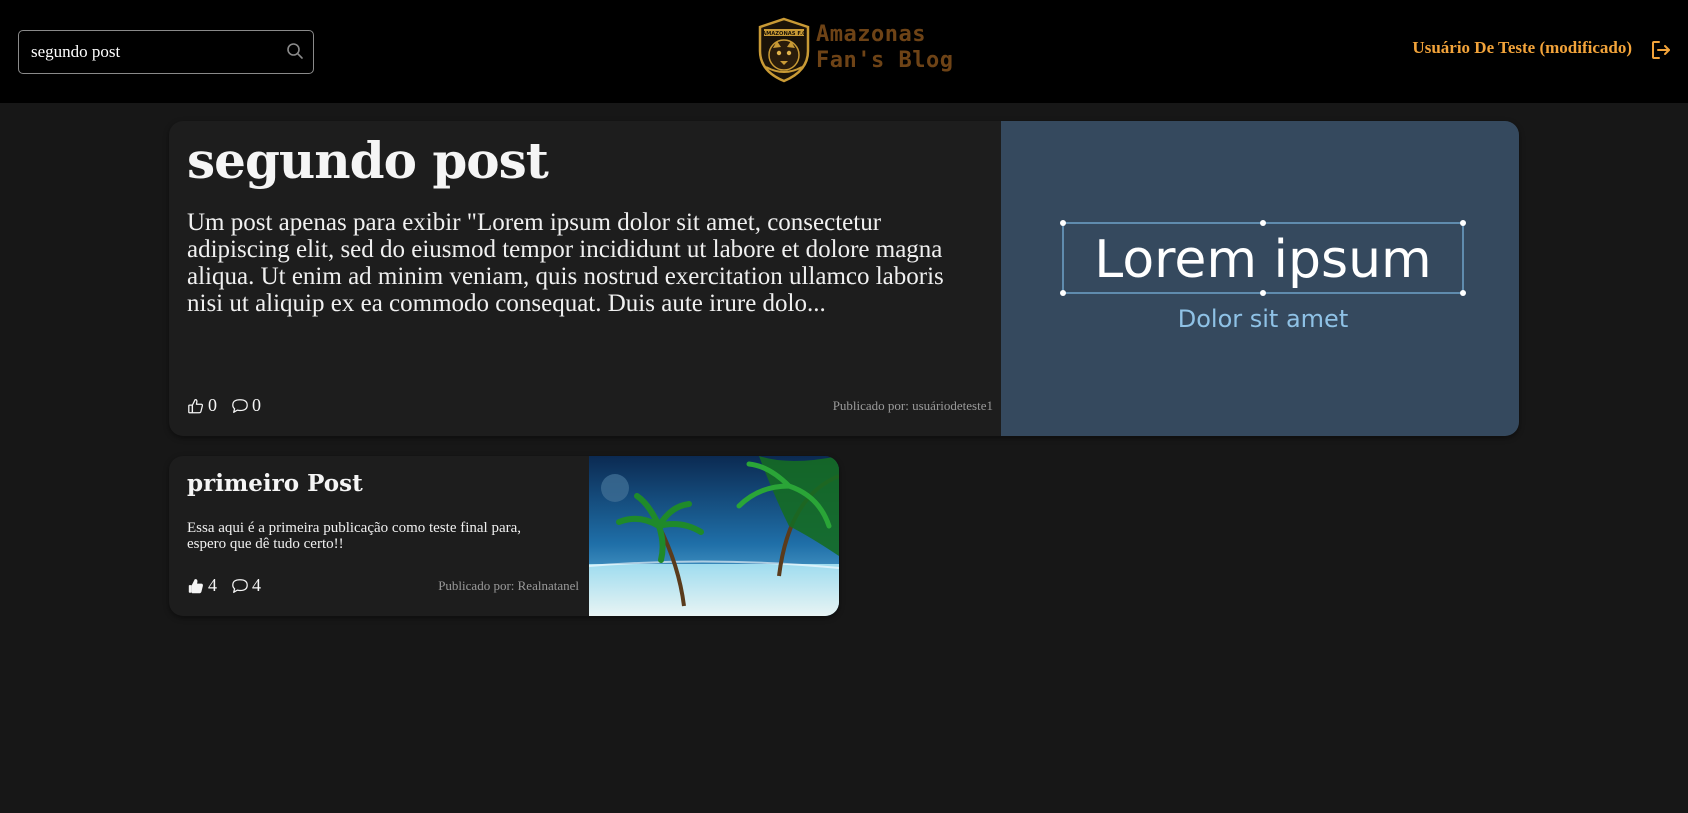 The image size is (1688, 813). I want to click on lorem-ipsum-graphic: Lorem ipsum Dolor sit amet, so click(1263, 276).